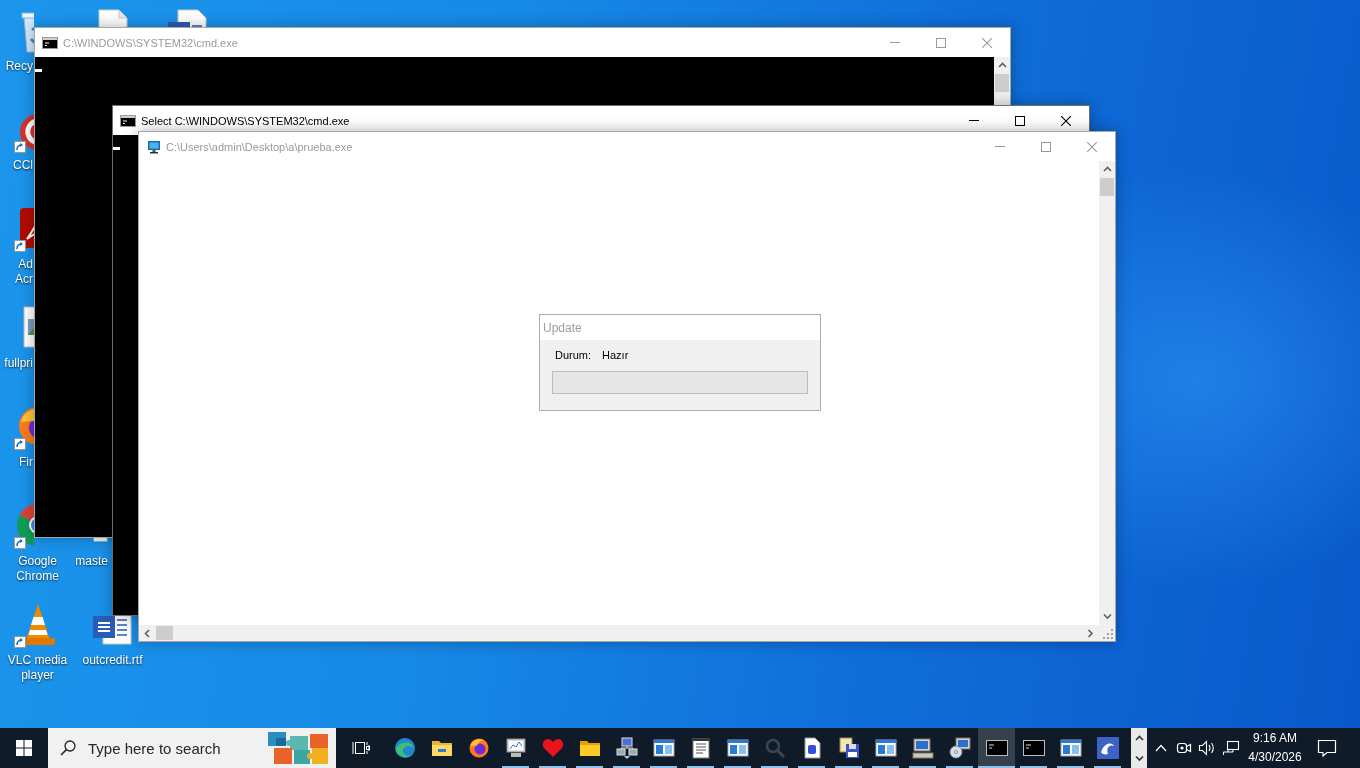  I want to click on speaker-icon, so click(1207, 748).